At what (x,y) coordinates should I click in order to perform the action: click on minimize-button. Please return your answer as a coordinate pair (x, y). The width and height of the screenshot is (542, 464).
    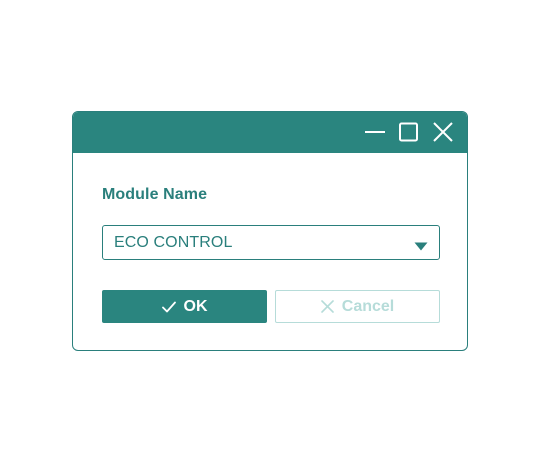
    Looking at the image, I should click on (375, 132).